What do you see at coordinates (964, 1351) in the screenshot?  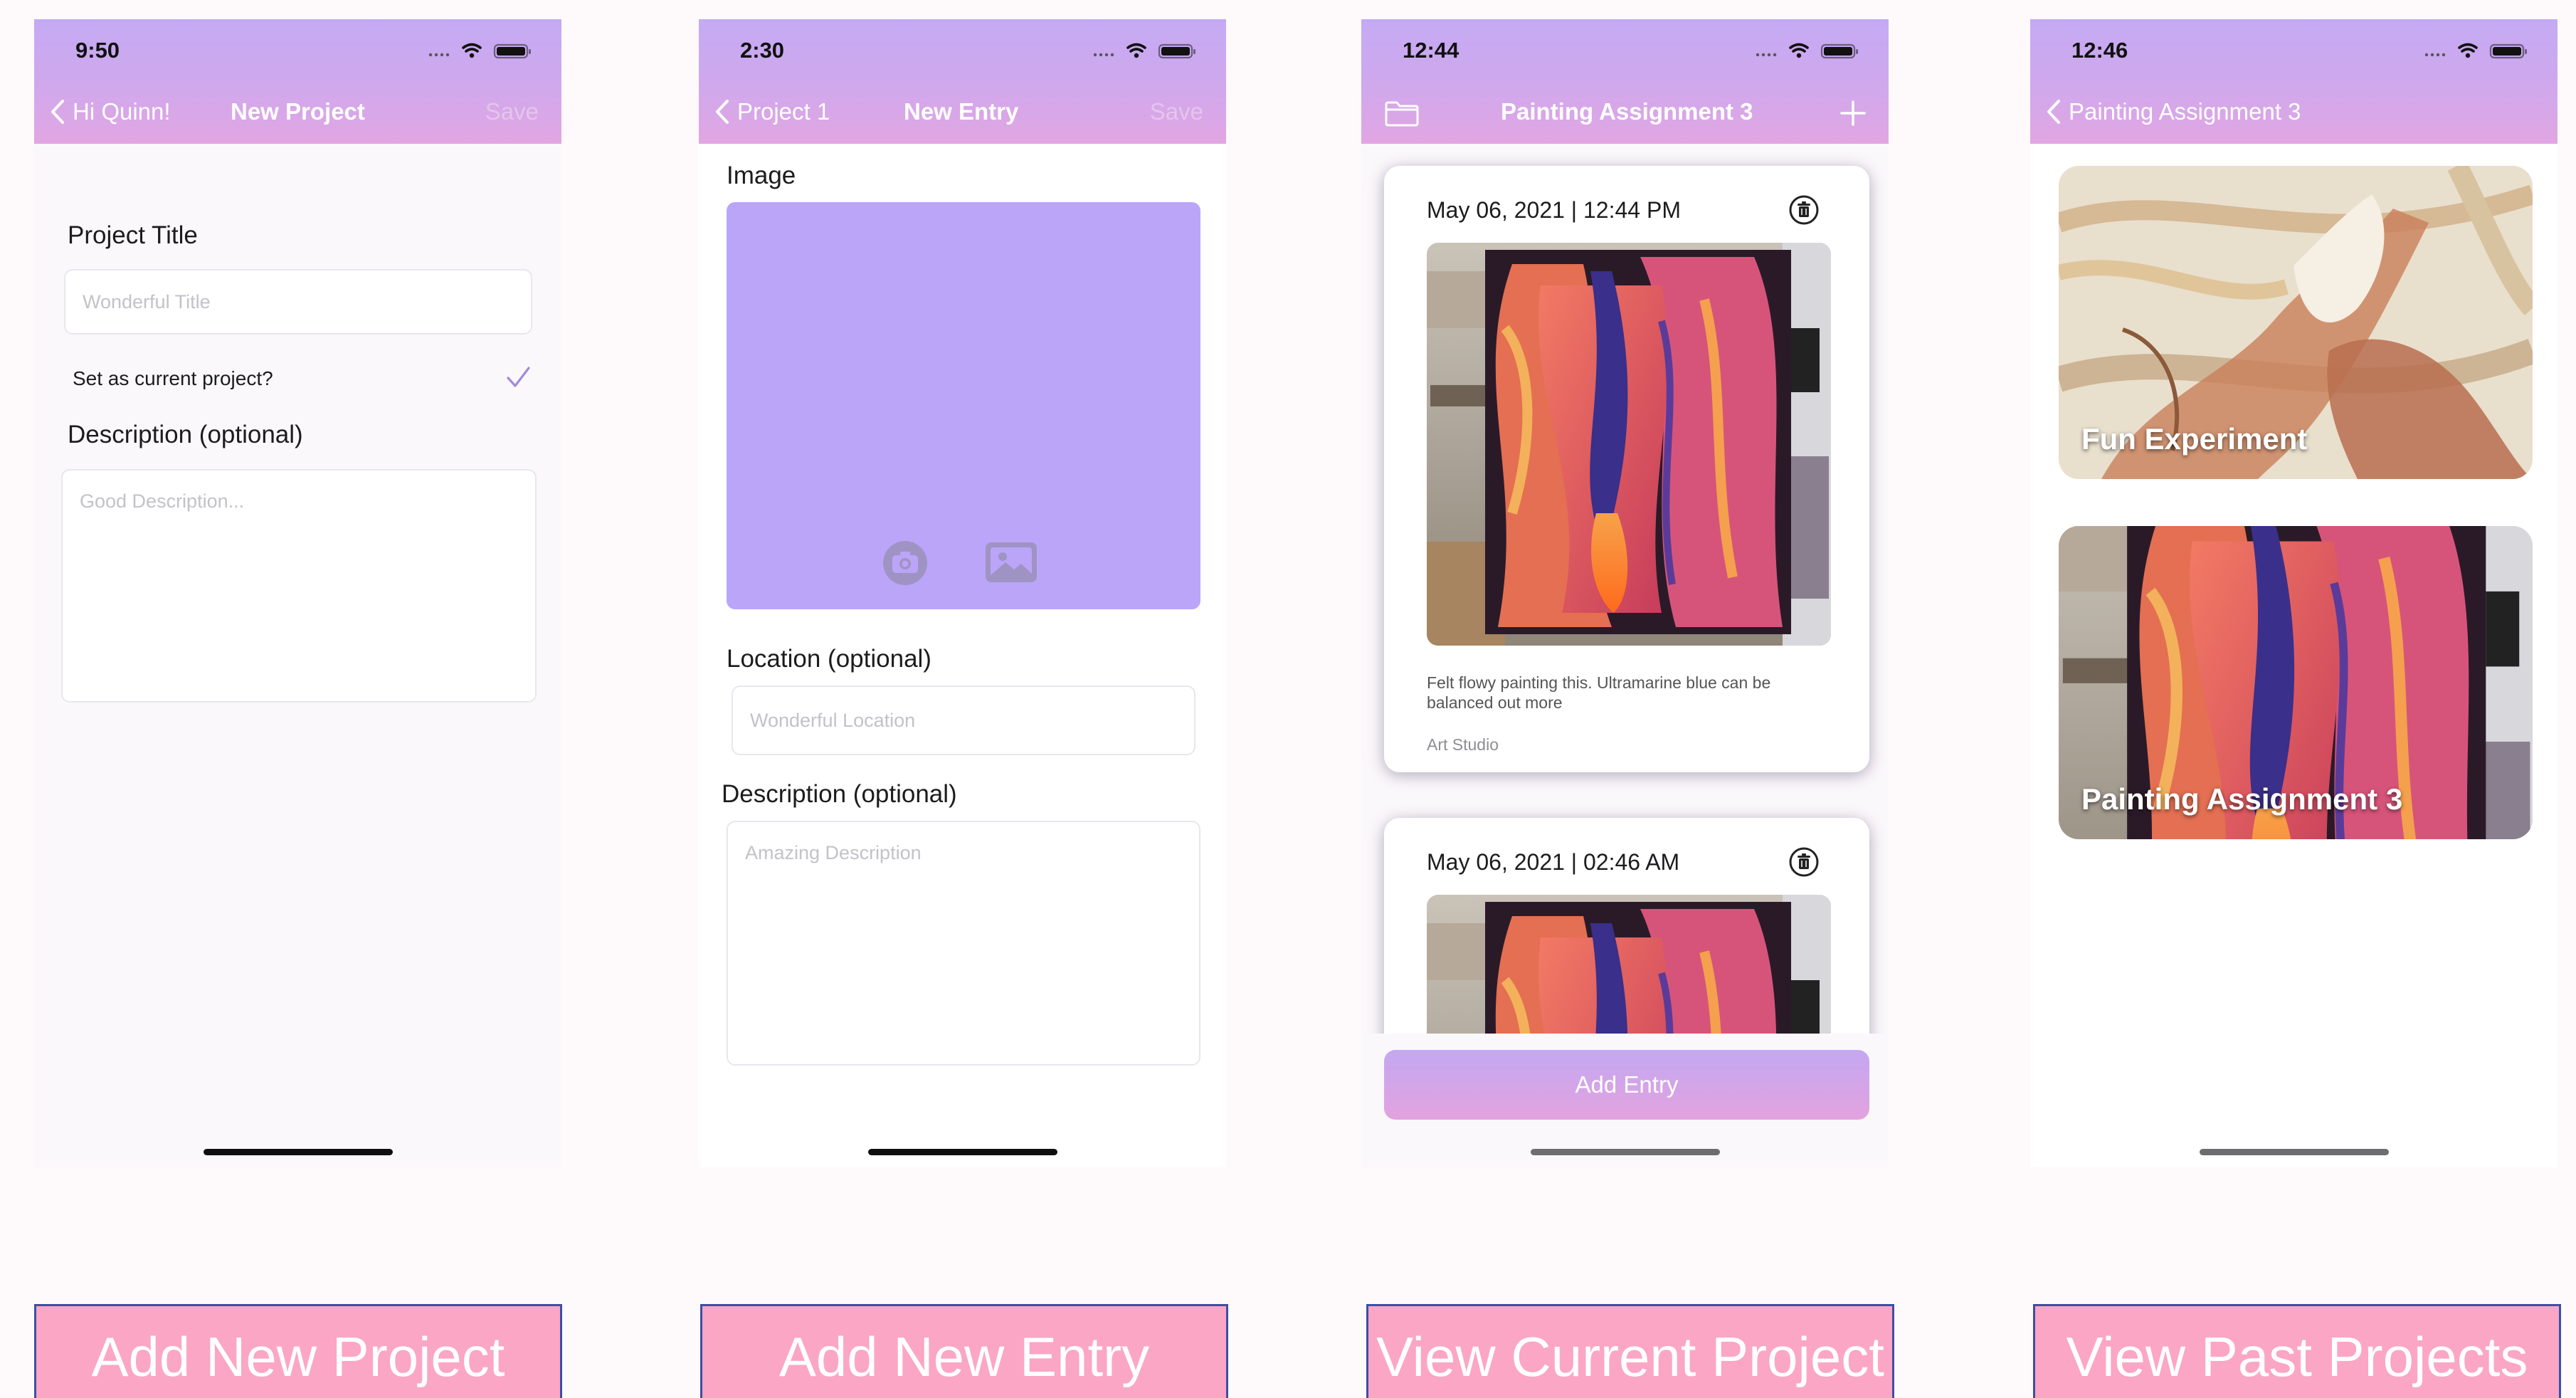 I see `caption-add-new-entry: Add New Entry` at bounding box center [964, 1351].